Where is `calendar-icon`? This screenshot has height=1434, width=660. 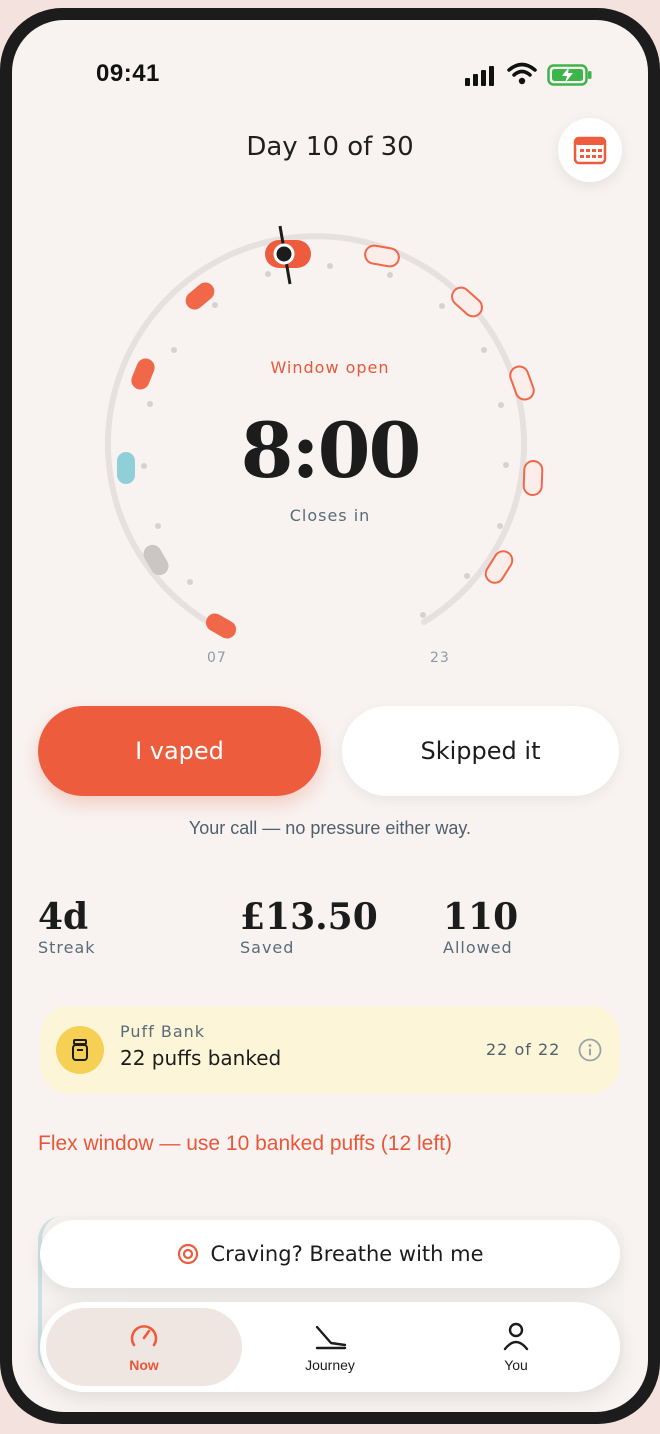 calendar-icon is located at coordinates (590, 150).